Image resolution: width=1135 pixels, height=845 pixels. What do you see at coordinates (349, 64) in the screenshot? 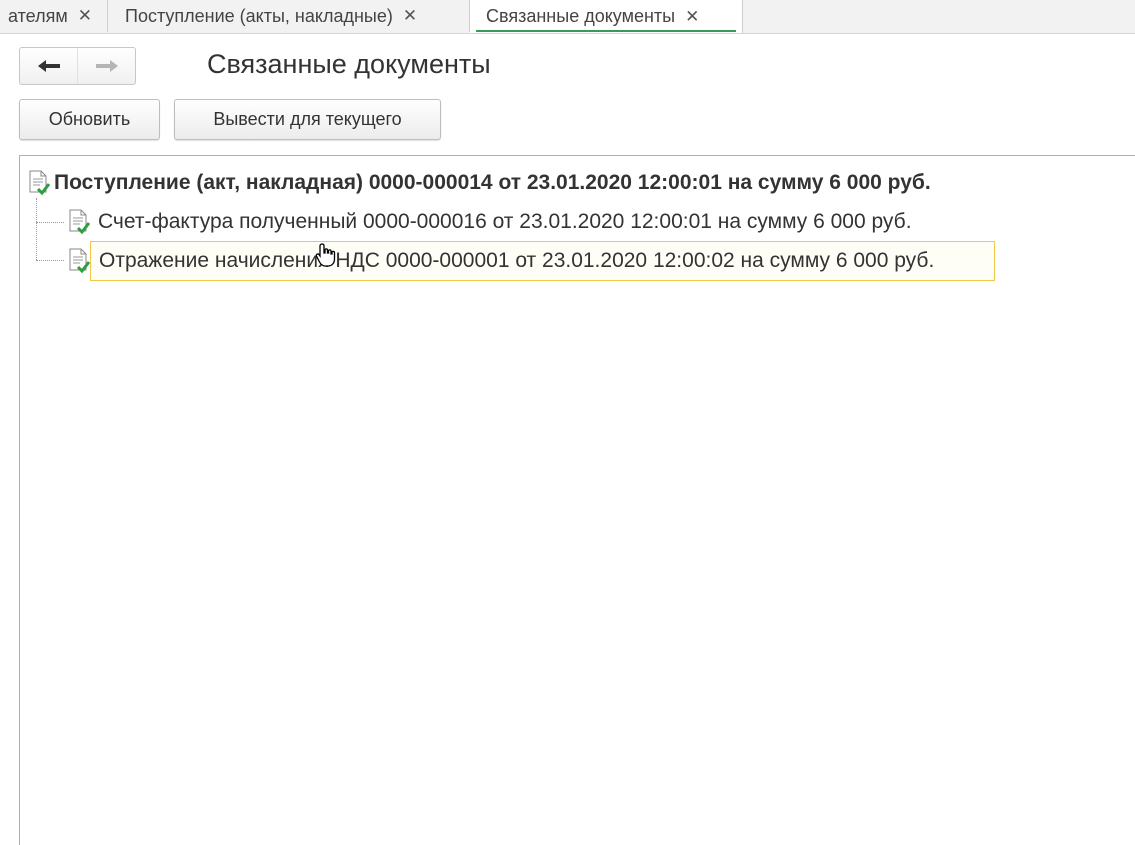
I see `page-title: Связанные документы` at bounding box center [349, 64].